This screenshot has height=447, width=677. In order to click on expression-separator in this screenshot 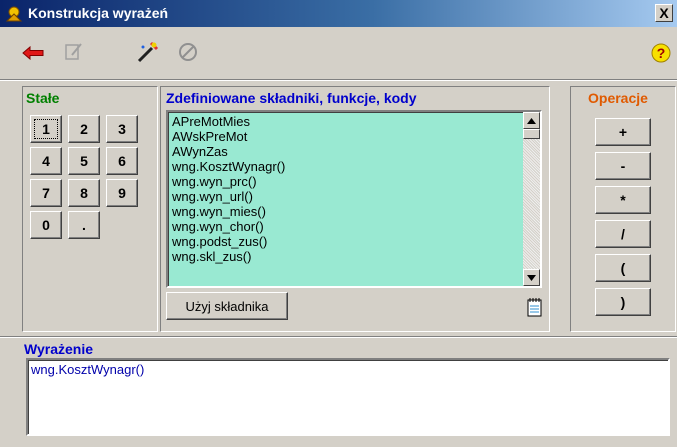, I will do `click(338, 337)`.